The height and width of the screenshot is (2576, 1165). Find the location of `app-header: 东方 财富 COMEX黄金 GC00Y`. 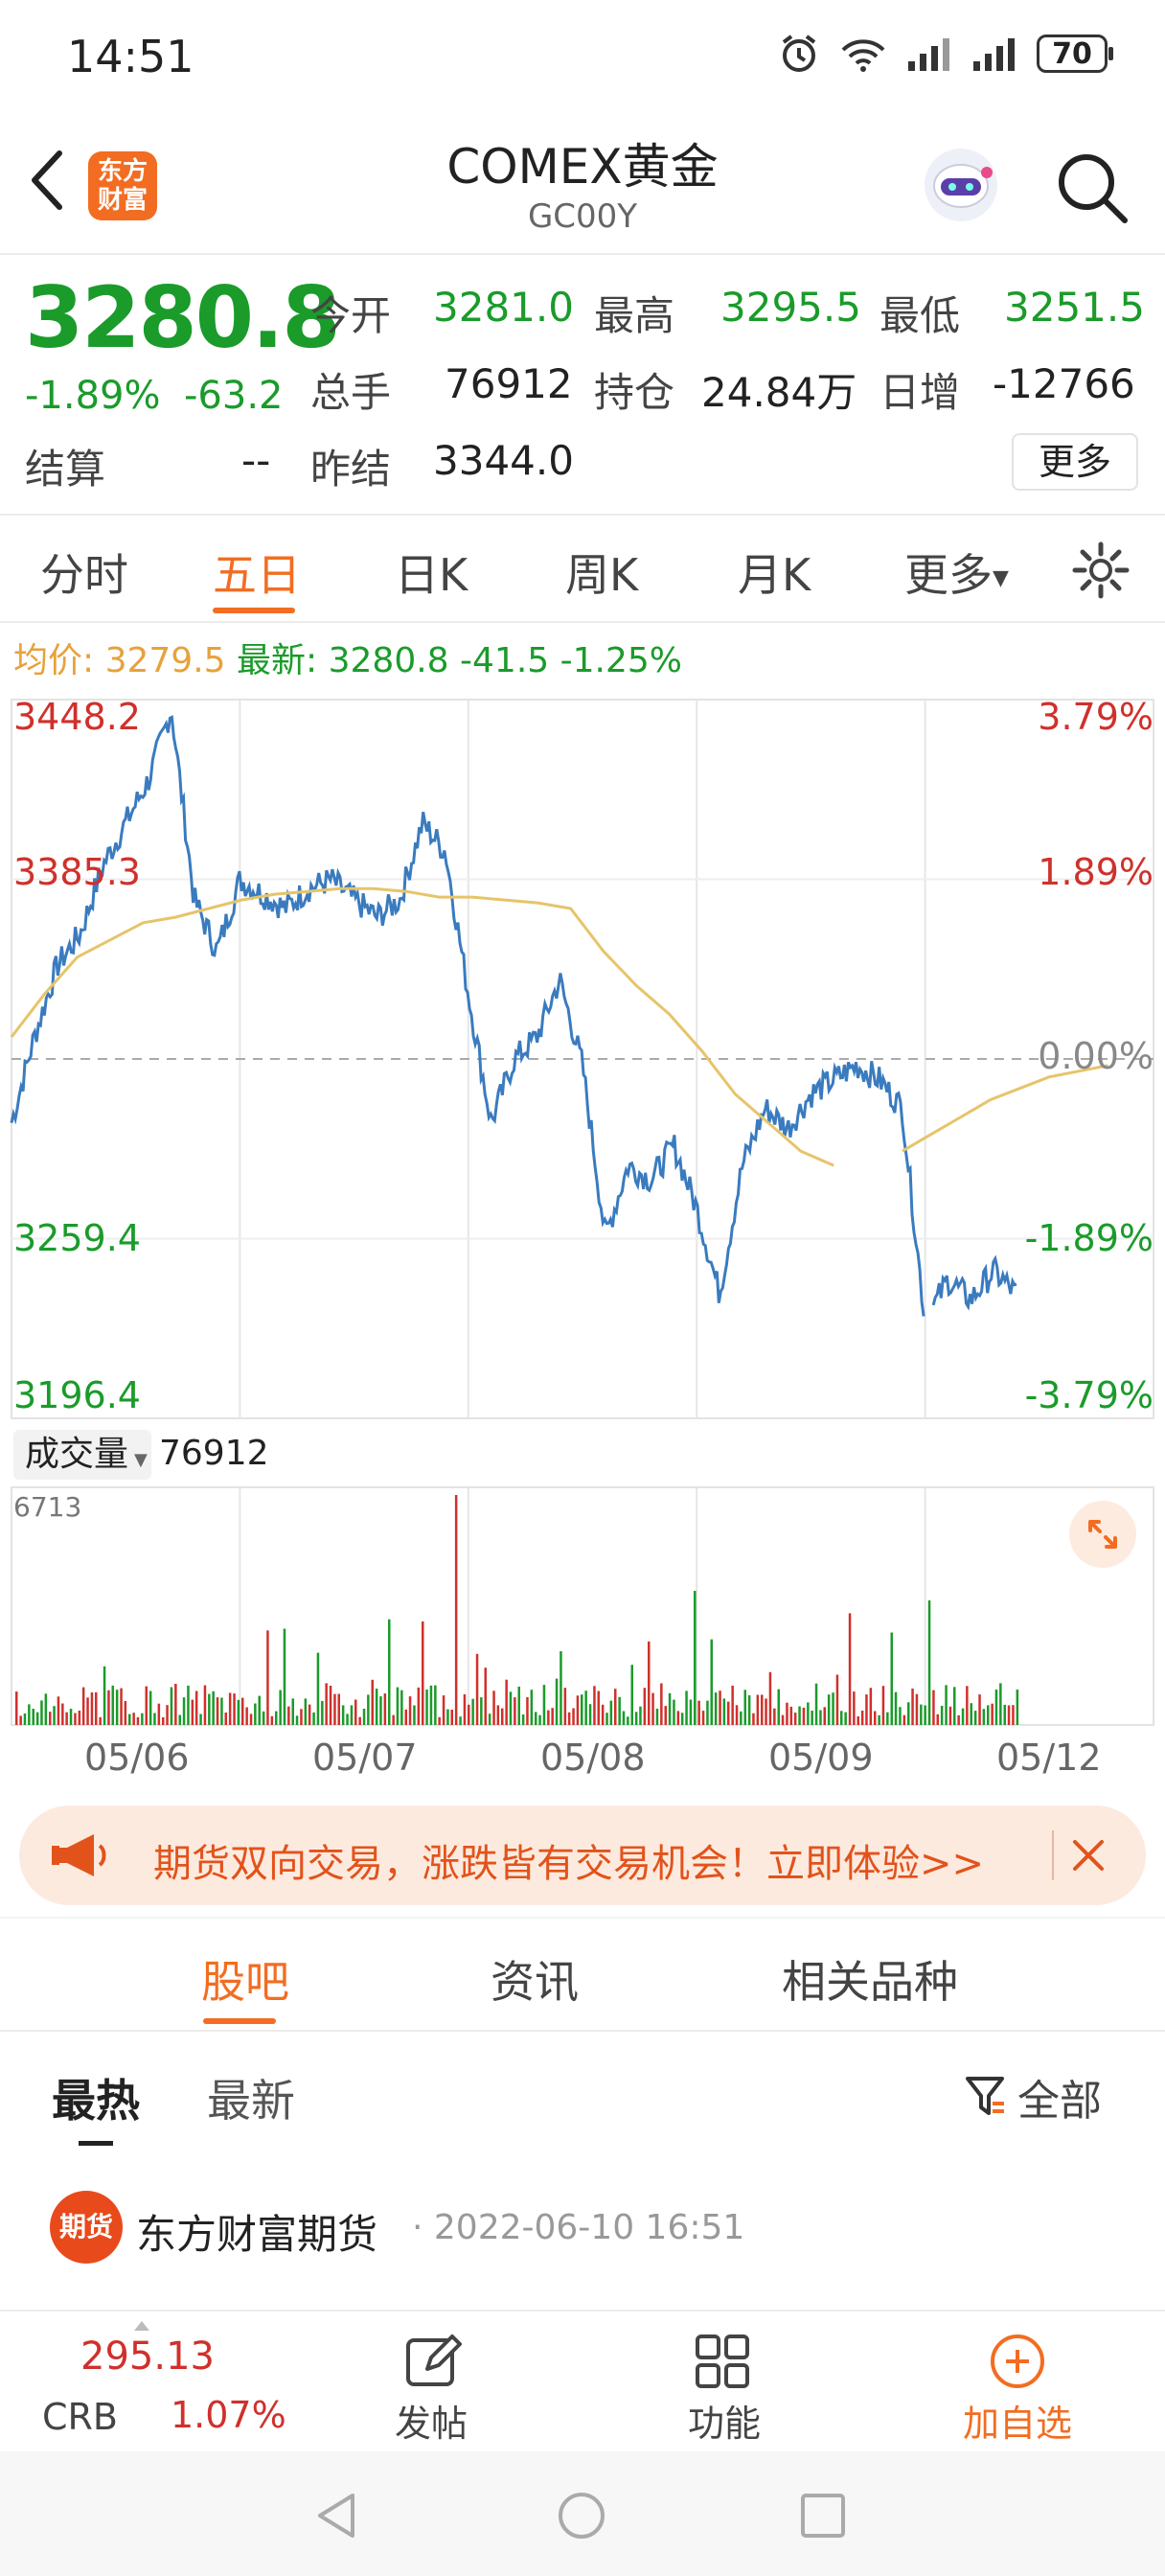

app-header: 东方 财富 COMEX黄金 GC00Y is located at coordinates (582, 184).